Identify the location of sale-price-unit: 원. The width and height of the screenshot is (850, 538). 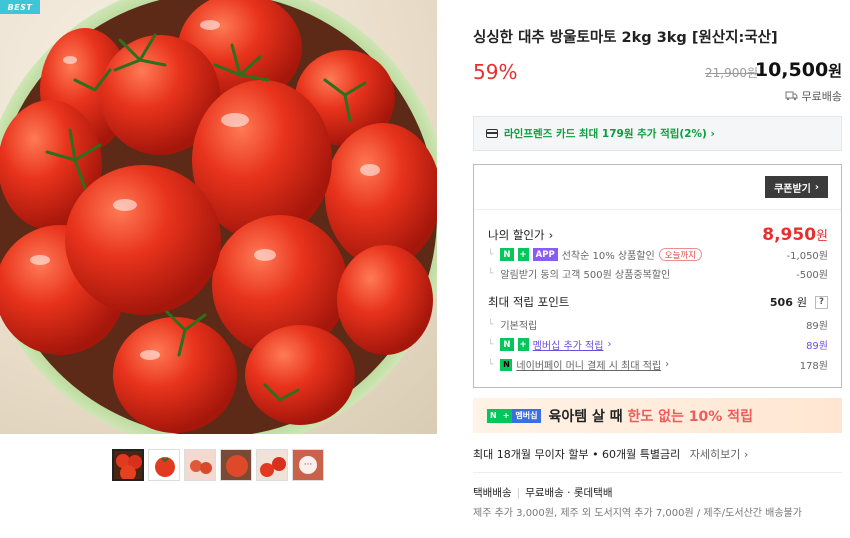
(835, 71).